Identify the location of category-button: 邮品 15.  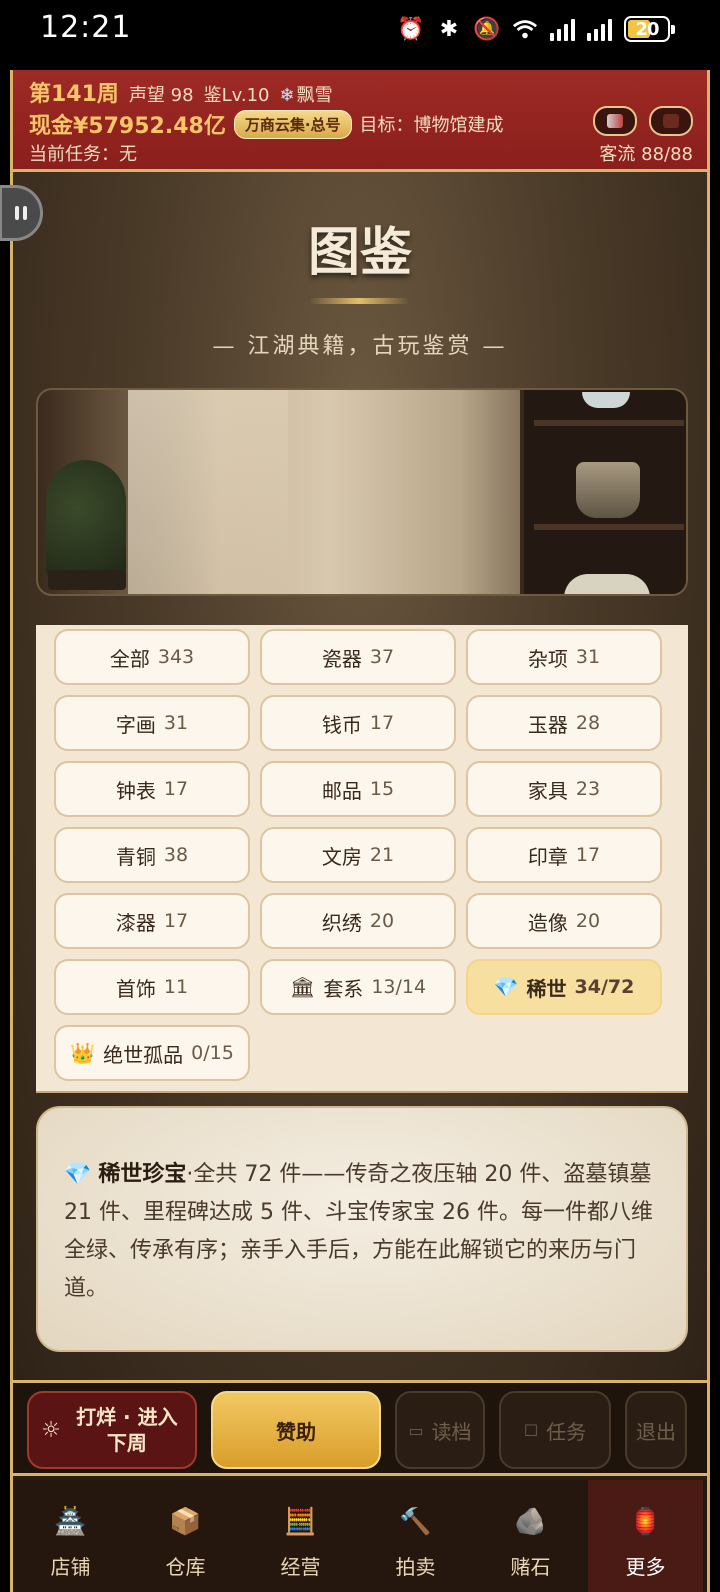
(358, 789).